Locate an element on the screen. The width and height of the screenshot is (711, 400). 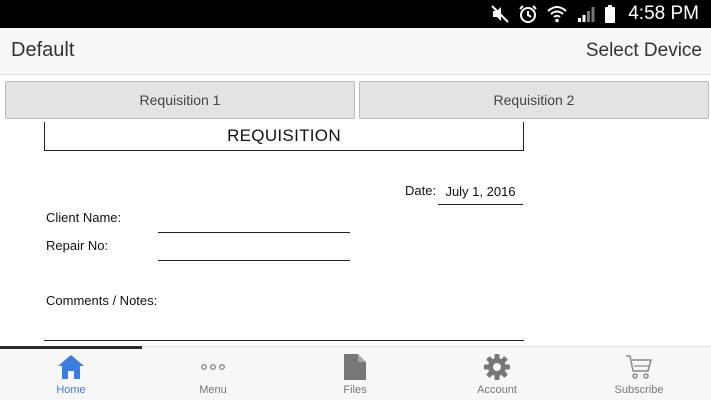
nav-account: Account is located at coordinates (497, 373).